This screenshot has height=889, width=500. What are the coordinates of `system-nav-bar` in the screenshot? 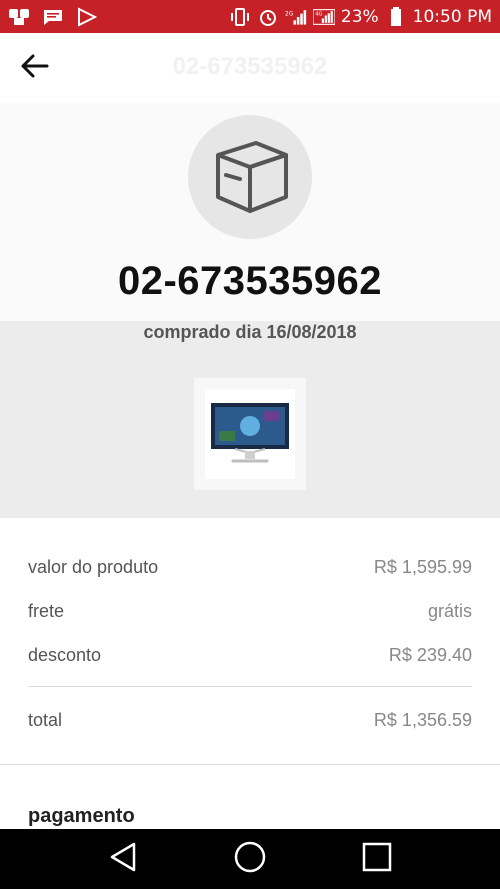 It's located at (250, 859).